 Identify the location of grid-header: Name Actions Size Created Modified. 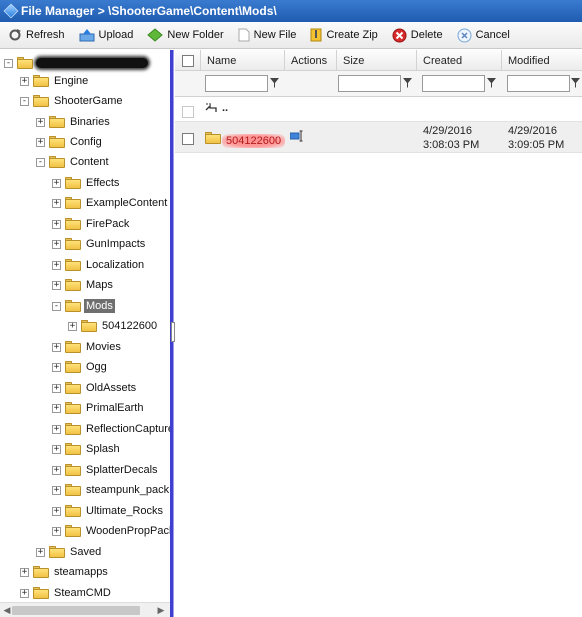
(378, 60).